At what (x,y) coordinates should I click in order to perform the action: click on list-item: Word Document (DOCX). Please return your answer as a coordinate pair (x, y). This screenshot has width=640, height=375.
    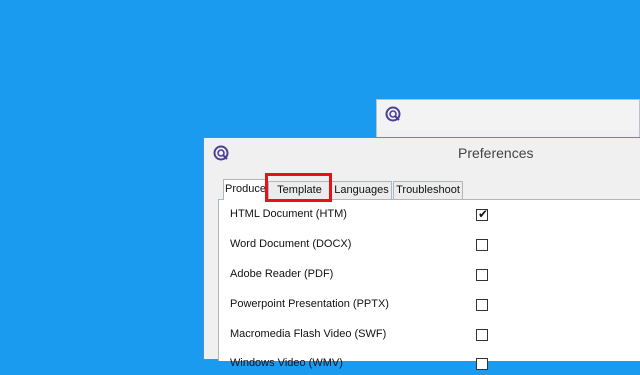
    Looking at the image, I should click on (429, 246).